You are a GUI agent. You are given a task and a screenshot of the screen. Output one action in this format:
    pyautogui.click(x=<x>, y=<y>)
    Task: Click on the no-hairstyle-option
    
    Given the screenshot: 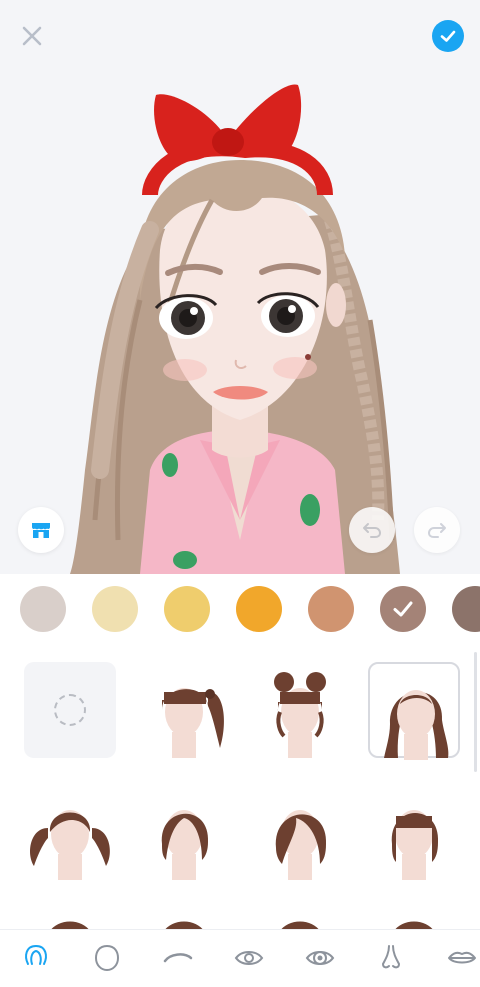 What is the action you would take?
    pyautogui.click(x=70, y=710)
    